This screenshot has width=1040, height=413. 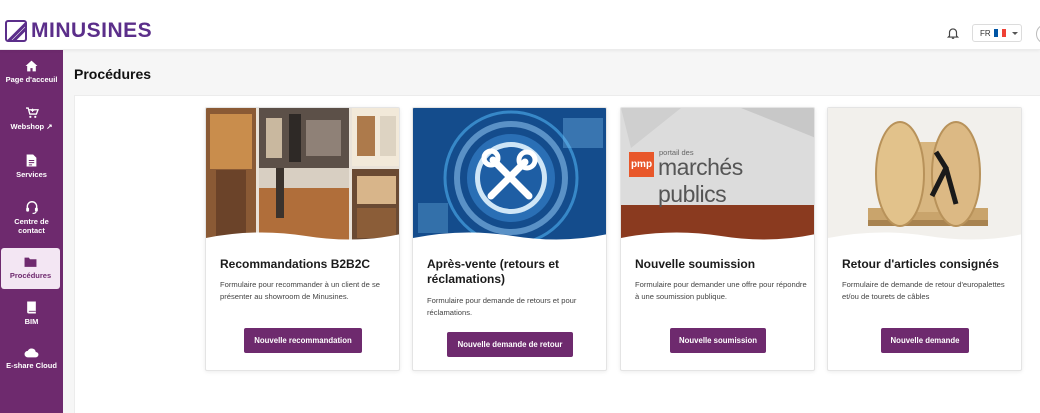 I want to click on sidebar-item-procedures: Procédures, so click(x=30, y=268).